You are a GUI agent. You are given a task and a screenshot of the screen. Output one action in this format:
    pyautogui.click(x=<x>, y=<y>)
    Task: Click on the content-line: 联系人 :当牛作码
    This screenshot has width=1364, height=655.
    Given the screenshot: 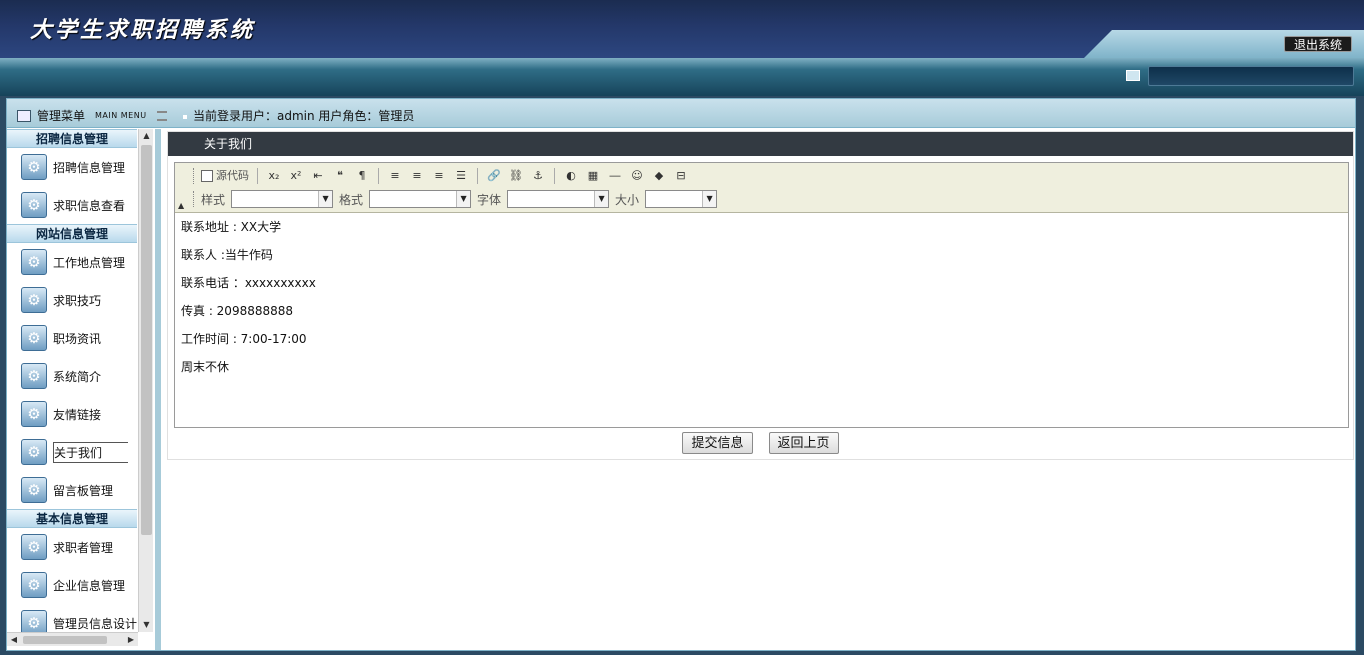 What is the action you would take?
    pyautogui.click(x=227, y=255)
    